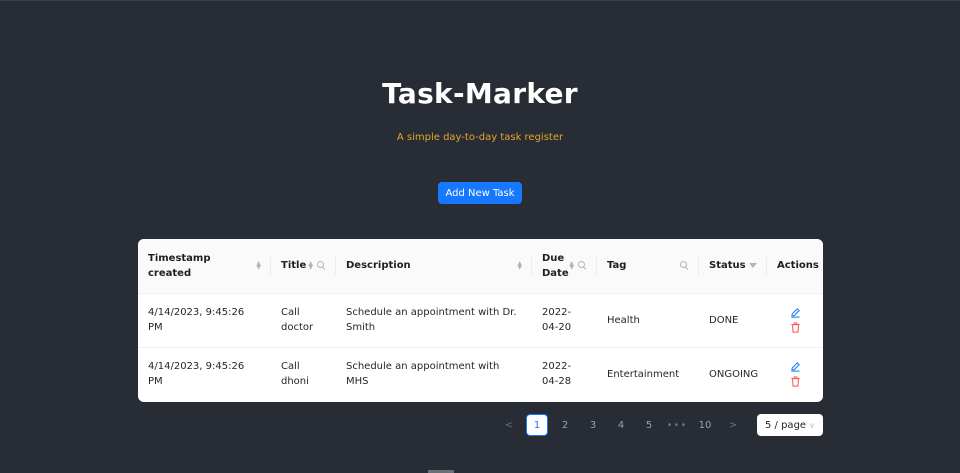 Image resolution: width=960 pixels, height=473 pixels. I want to click on prev-page-button: <, so click(509, 425).